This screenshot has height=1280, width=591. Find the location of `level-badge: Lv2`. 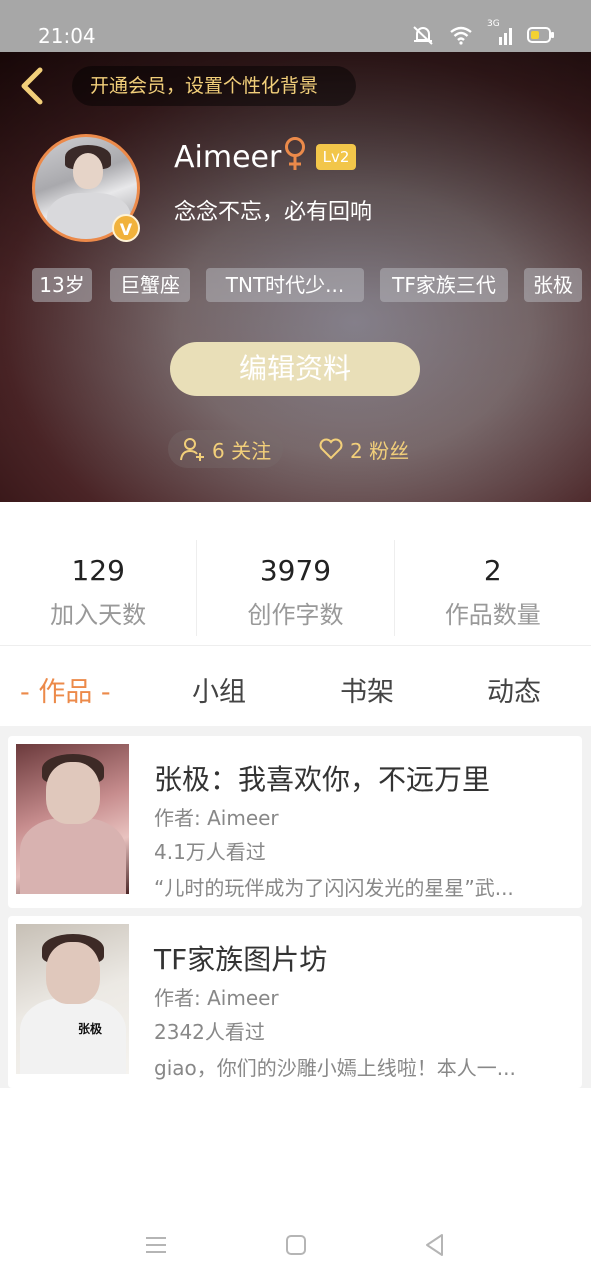

level-badge: Lv2 is located at coordinates (336, 157).